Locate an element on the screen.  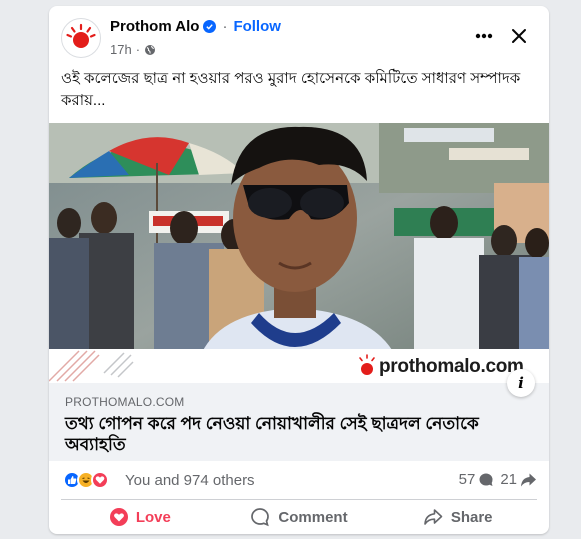
comment-count-value: 57 is located at coordinates (467, 479).